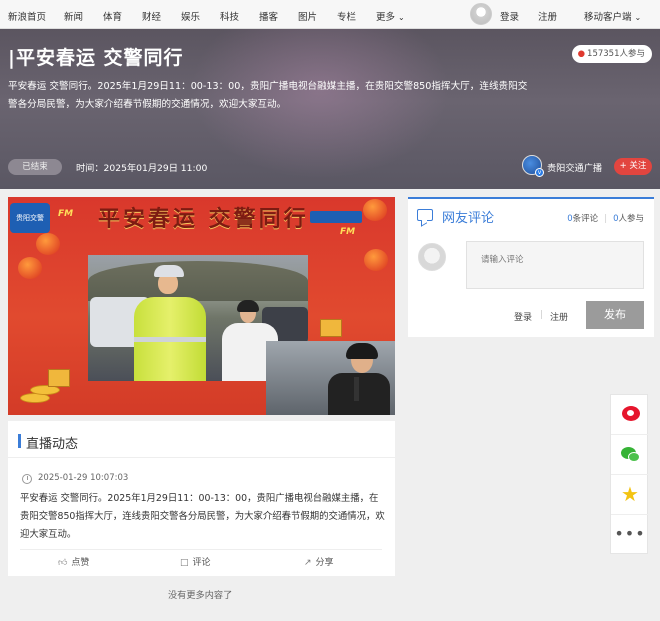 Image resolution: width=660 pixels, height=621 pixels. Describe the element at coordinates (481, 14) in the screenshot. I see `user-avatar-icon` at that location.